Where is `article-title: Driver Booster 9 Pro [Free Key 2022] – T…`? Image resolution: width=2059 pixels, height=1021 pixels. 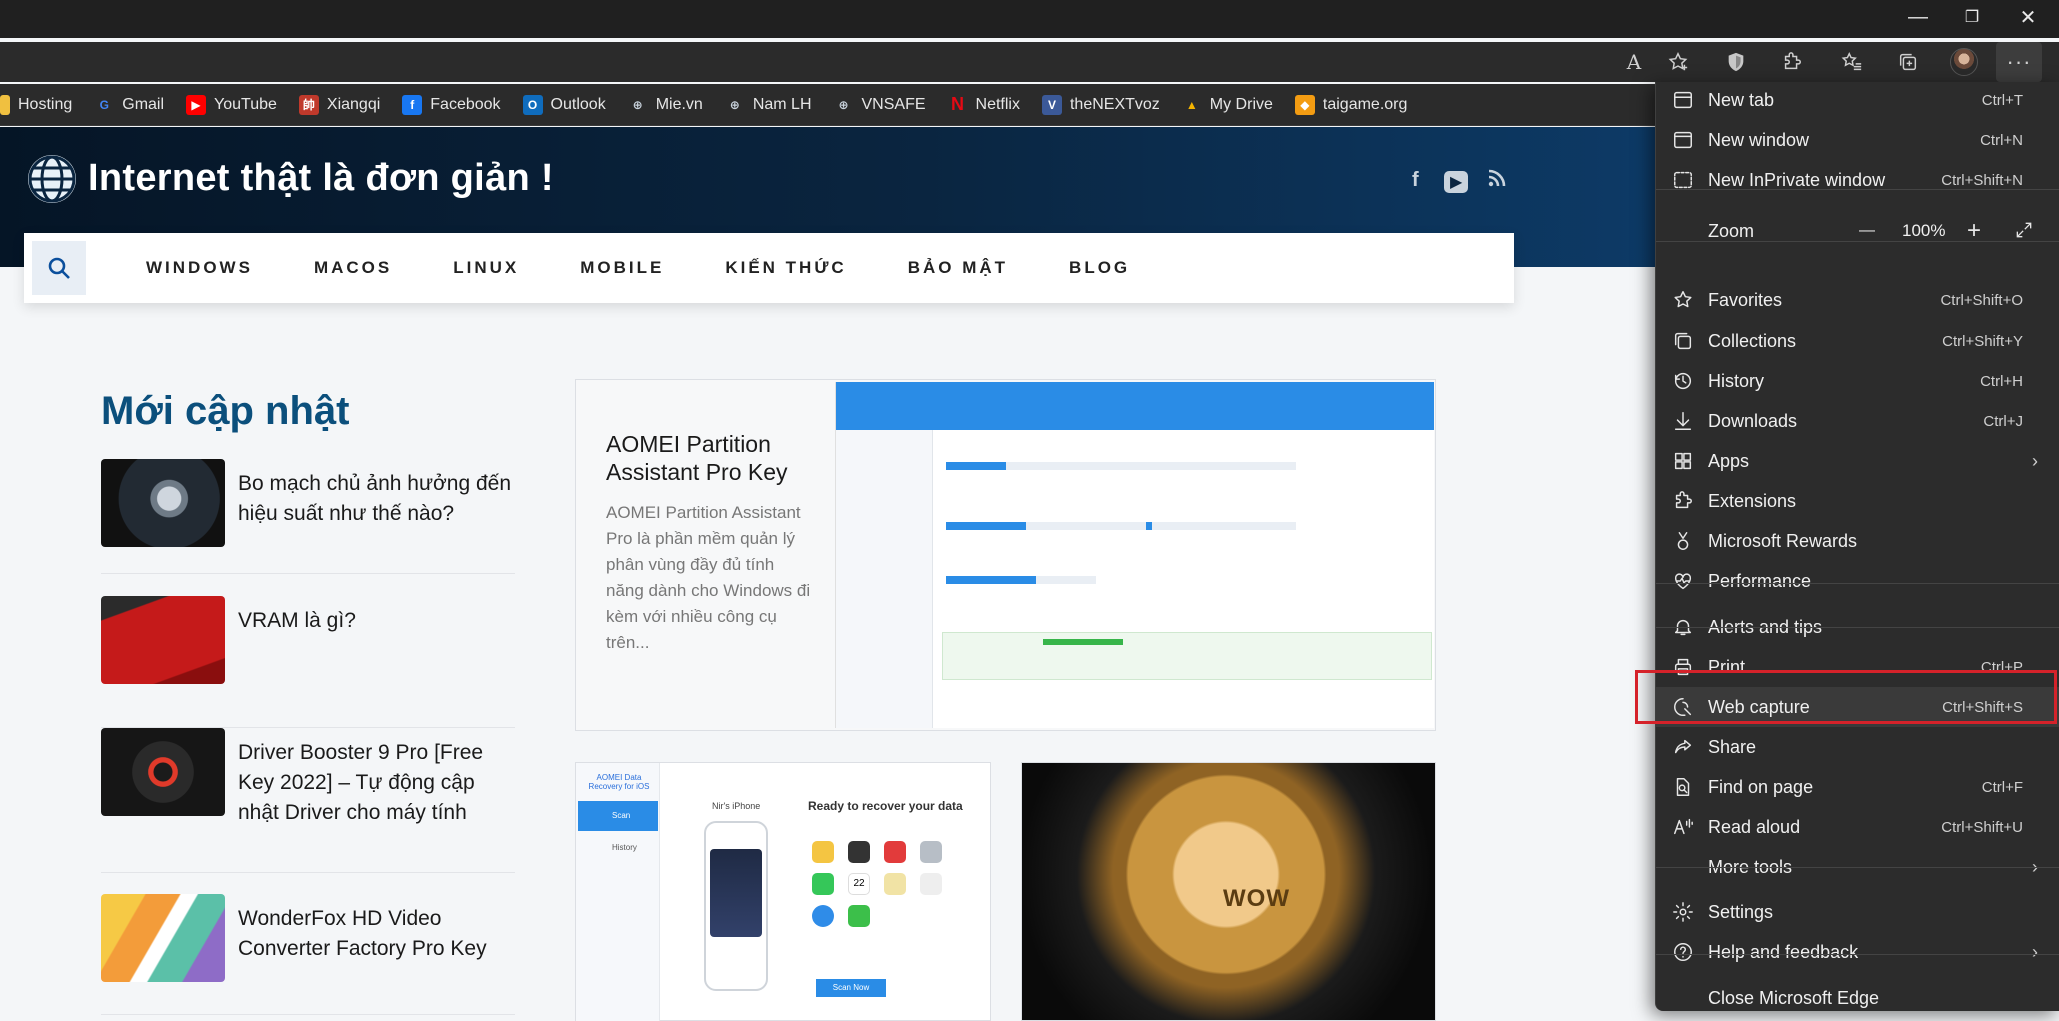 article-title: Driver Booster 9 Pro [Free Key 2022] – T… is located at coordinates (378, 783).